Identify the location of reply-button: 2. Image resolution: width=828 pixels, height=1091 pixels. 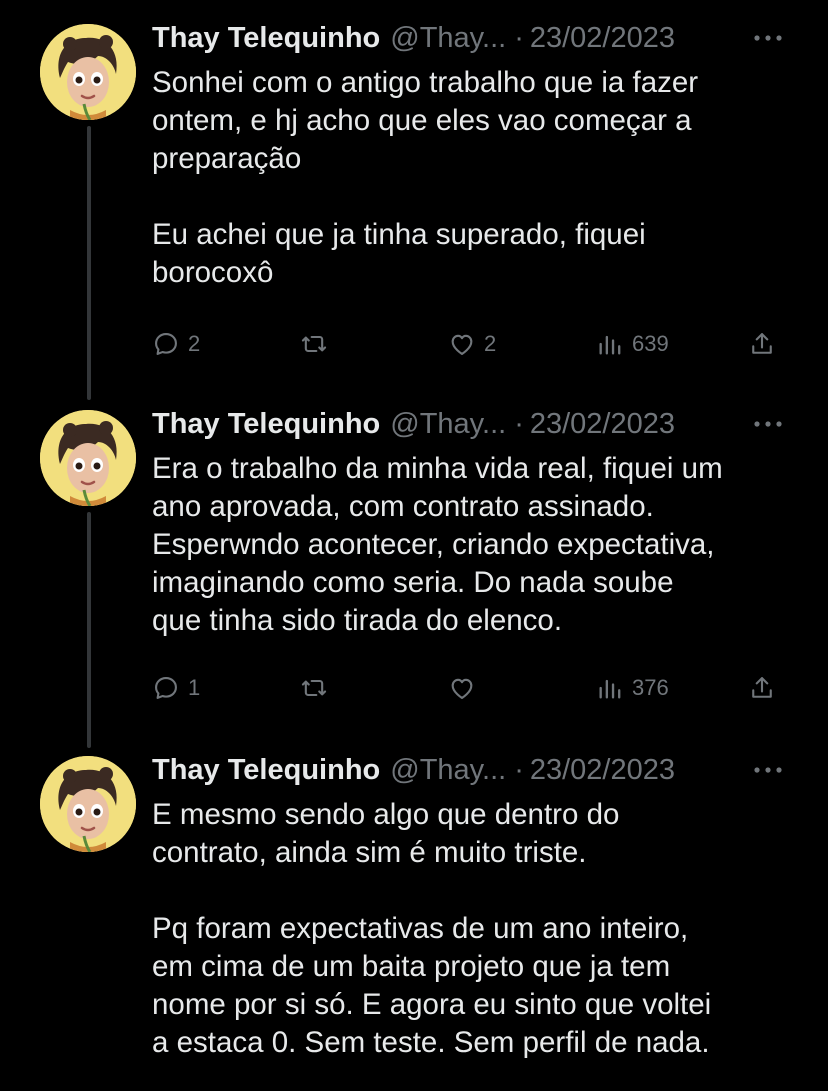
(176, 344).